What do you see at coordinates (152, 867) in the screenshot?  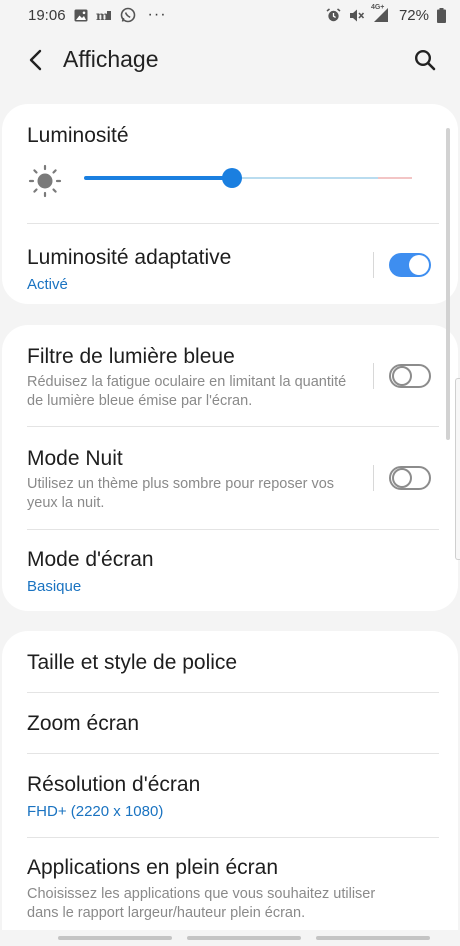 I see `fullscreen-apps-title: Applications en plein écran` at bounding box center [152, 867].